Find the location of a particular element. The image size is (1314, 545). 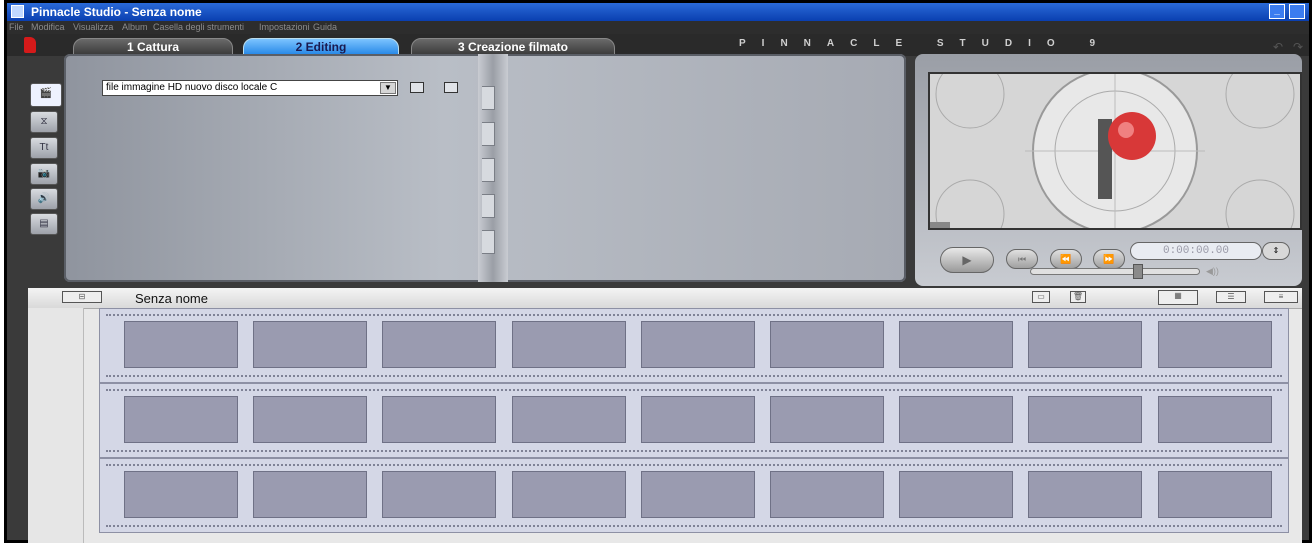

storyboard-view-icon: ▦ is located at coordinates (1178, 297).